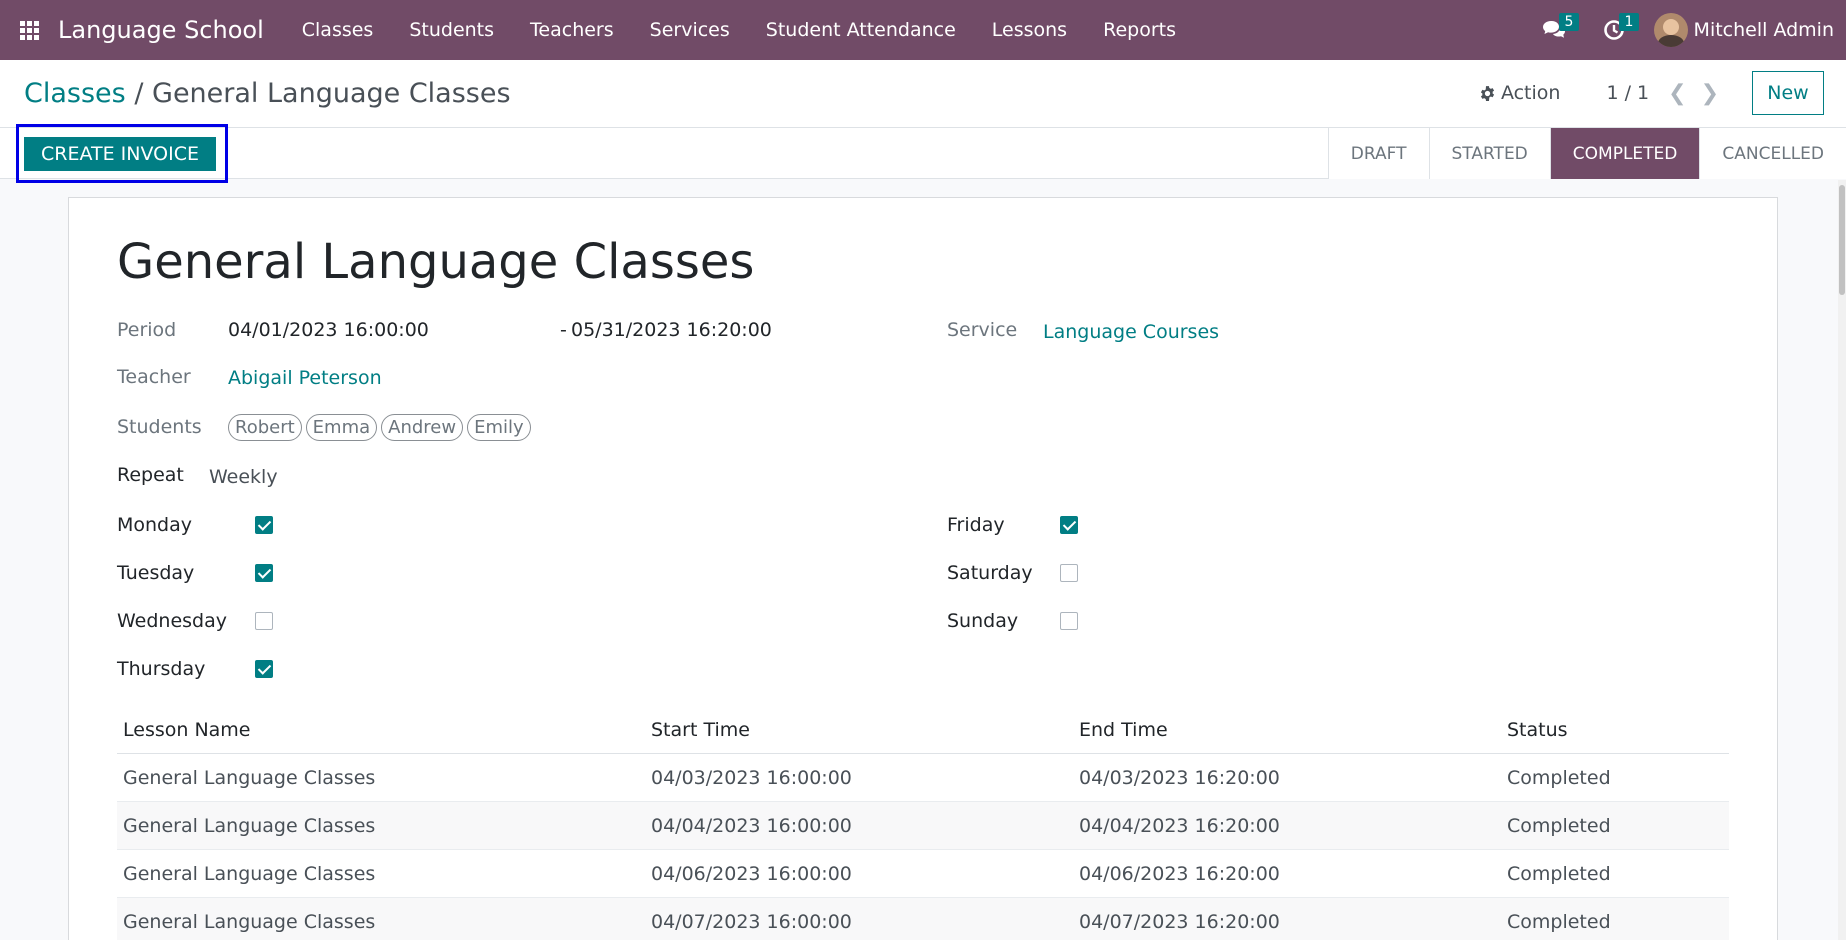 The height and width of the screenshot is (940, 1846). What do you see at coordinates (422, 427) in the screenshot?
I see `student-tag: Andrew` at bounding box center [422, 427].